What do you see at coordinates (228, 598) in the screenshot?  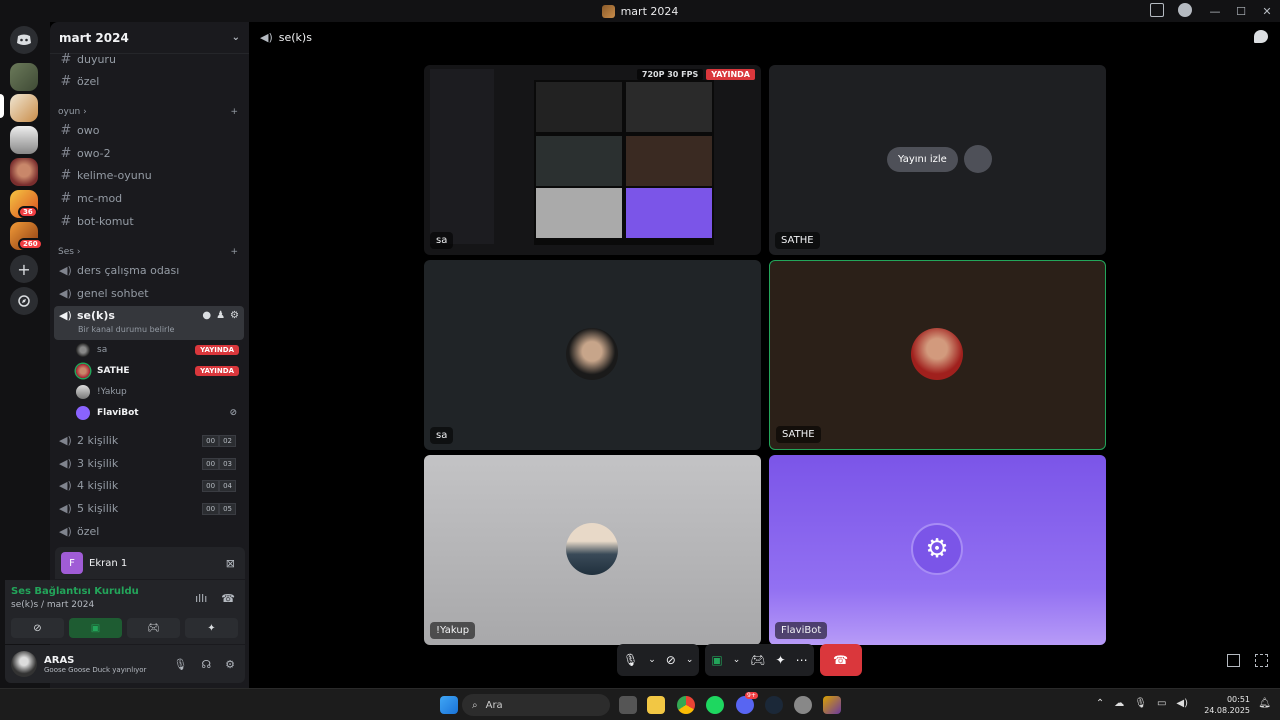 I see `disconnect-icon: ☎` at bounding box center [228, 598].